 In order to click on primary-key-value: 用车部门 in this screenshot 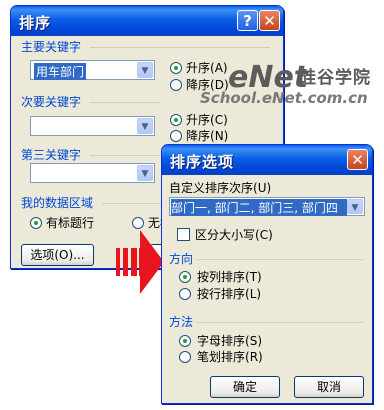, I will do `click(60, 71)`.